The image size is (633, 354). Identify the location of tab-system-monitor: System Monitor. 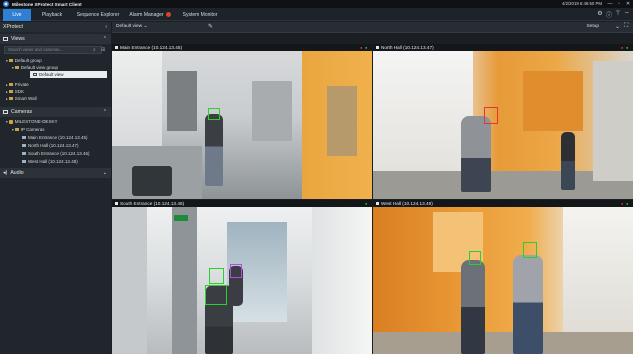
(200, 15).